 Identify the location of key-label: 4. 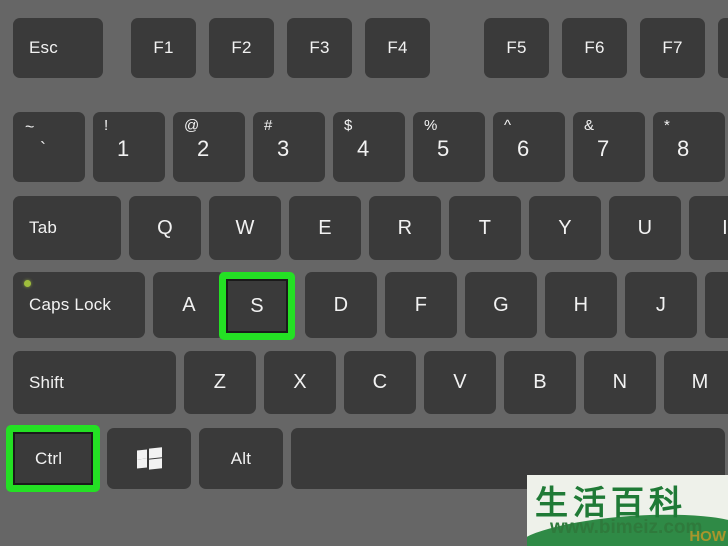
(363, 148).